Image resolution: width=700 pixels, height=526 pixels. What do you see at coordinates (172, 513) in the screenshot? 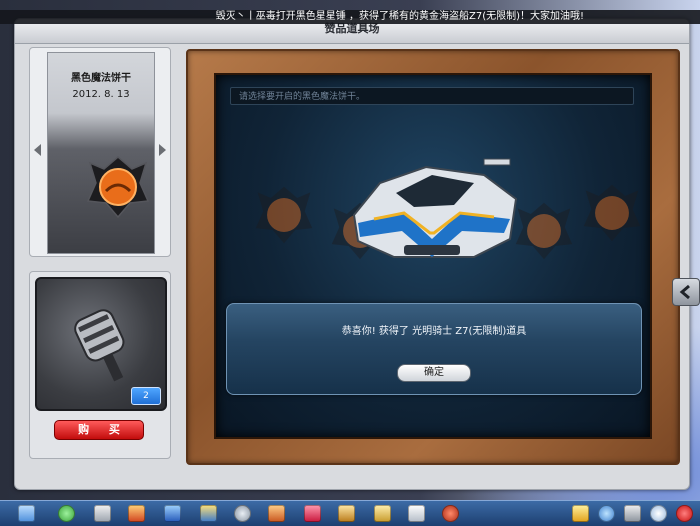
I see `bag-icon` at bounding box center [172, 513].